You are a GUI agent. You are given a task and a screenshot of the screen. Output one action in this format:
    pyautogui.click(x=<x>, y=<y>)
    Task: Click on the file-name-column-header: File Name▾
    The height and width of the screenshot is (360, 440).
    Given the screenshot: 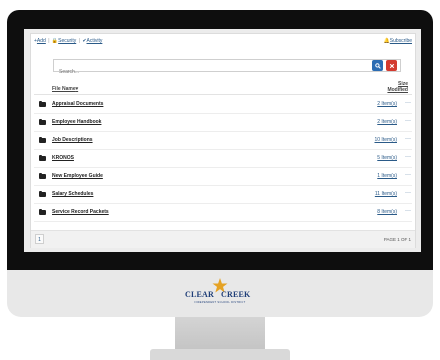 What is the action you would take?
    pyautogui.click(x=65, y=89)
    